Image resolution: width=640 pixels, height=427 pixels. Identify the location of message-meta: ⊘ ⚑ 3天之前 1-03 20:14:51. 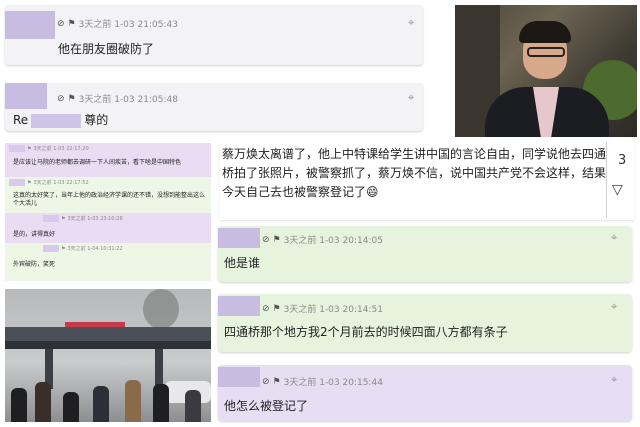
(322, 309).